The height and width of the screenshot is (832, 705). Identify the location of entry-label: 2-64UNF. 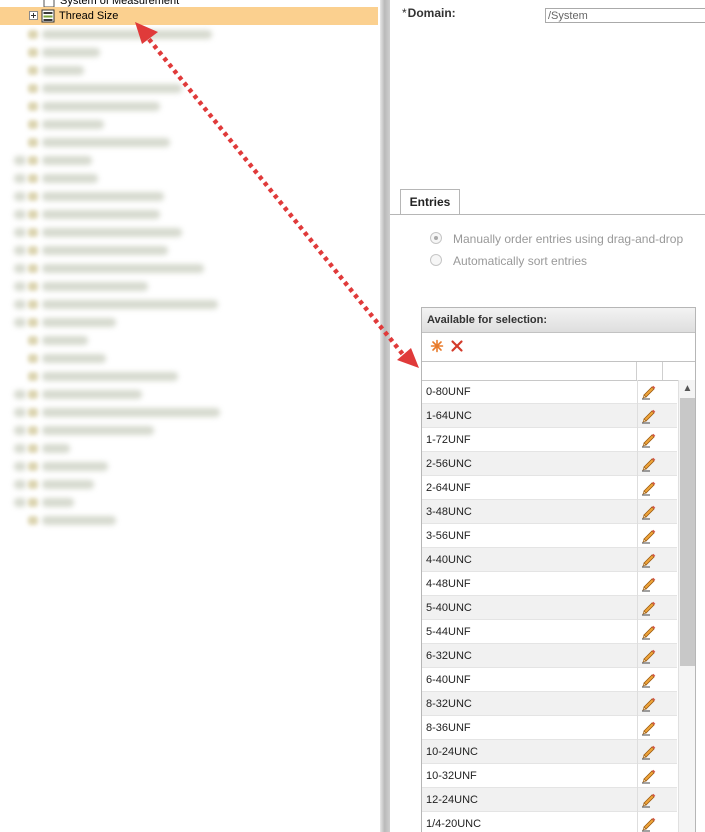
(448, 488).